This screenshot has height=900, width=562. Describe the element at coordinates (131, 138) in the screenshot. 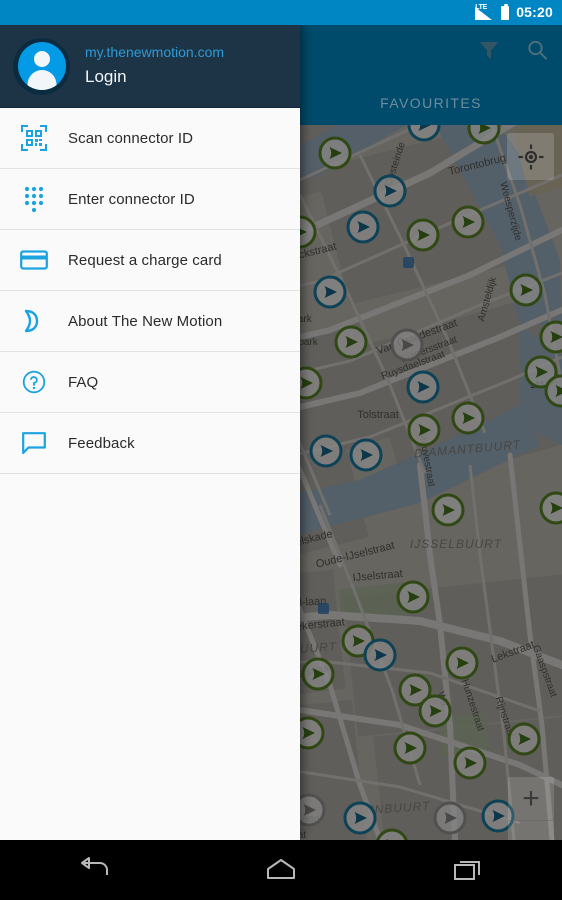

I see `drawer-item-label: Scan connector ID` at that location.